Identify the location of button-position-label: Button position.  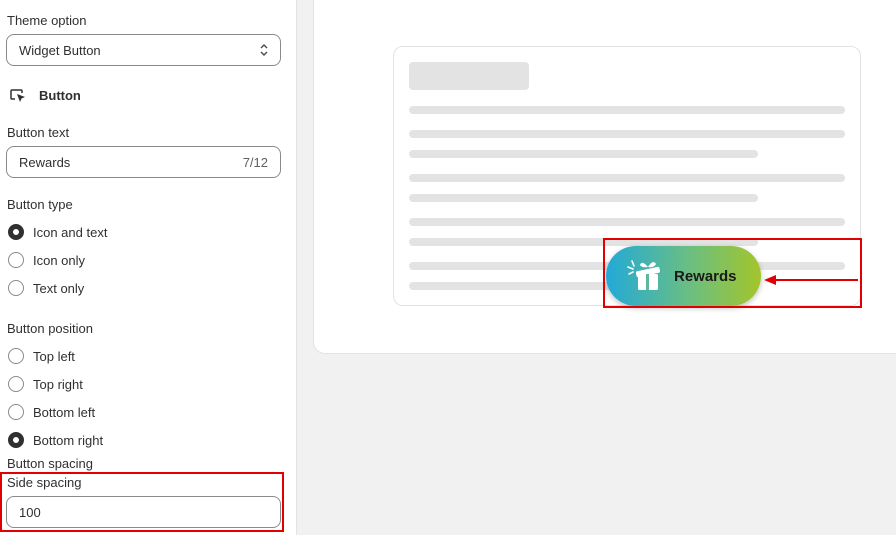
(50, 328).